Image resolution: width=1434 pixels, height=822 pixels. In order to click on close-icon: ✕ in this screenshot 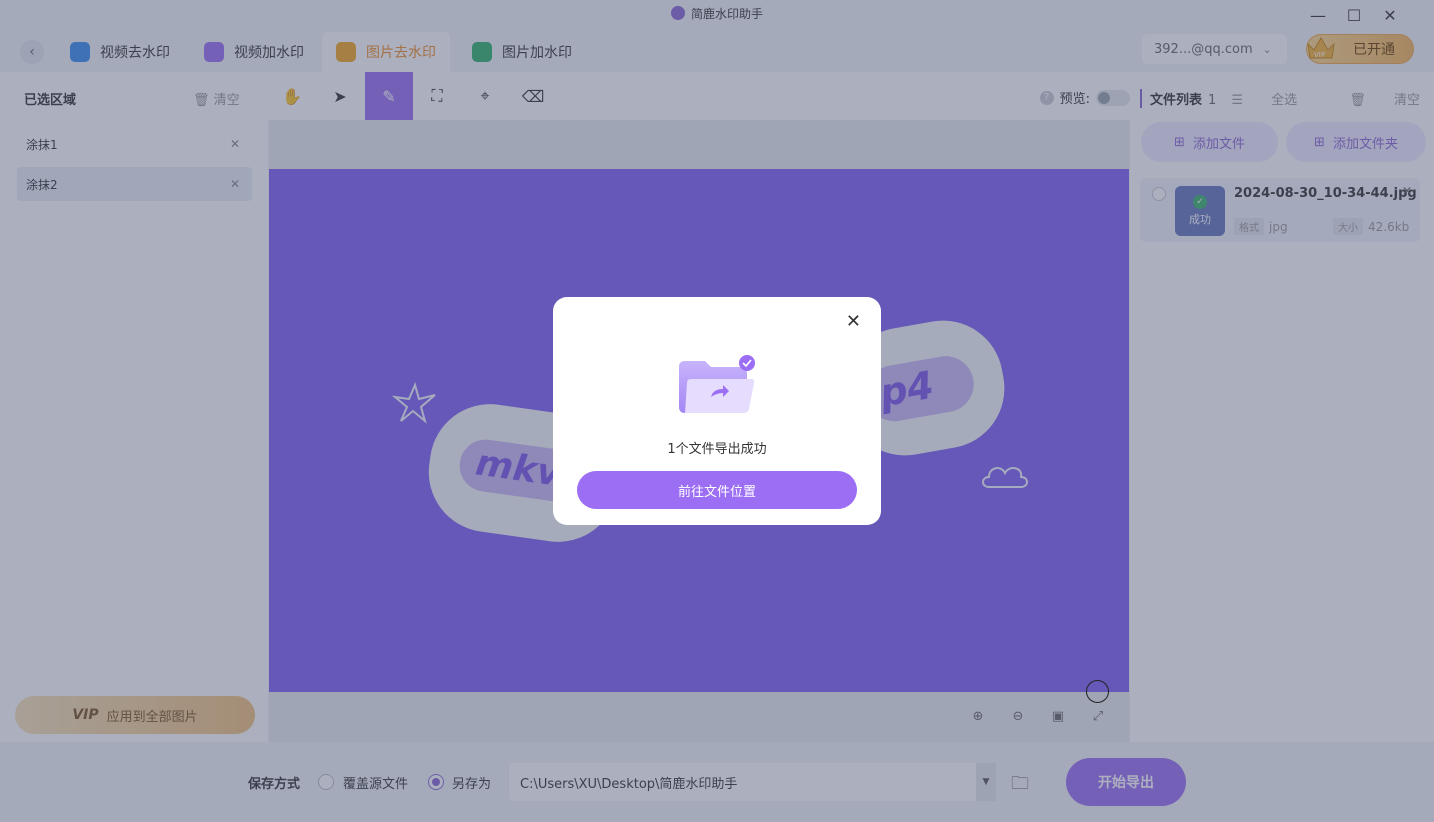, I will do `click(853, 321)`.